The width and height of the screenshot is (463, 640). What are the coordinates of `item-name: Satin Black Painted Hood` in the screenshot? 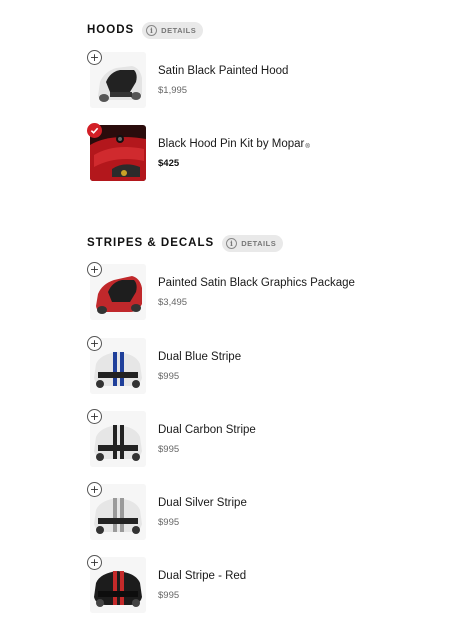 It's located at (223, 71).